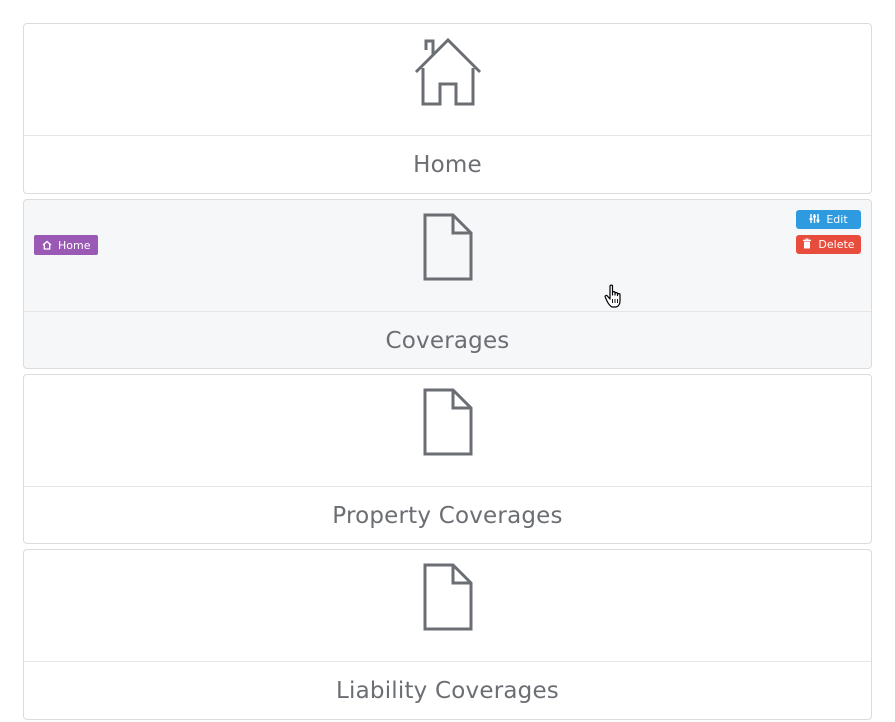 This screenshot has height=722, width=895. Describe the element at coordinates (836, 244) in the screenshot. I see `delete-label: Delete` at that location.